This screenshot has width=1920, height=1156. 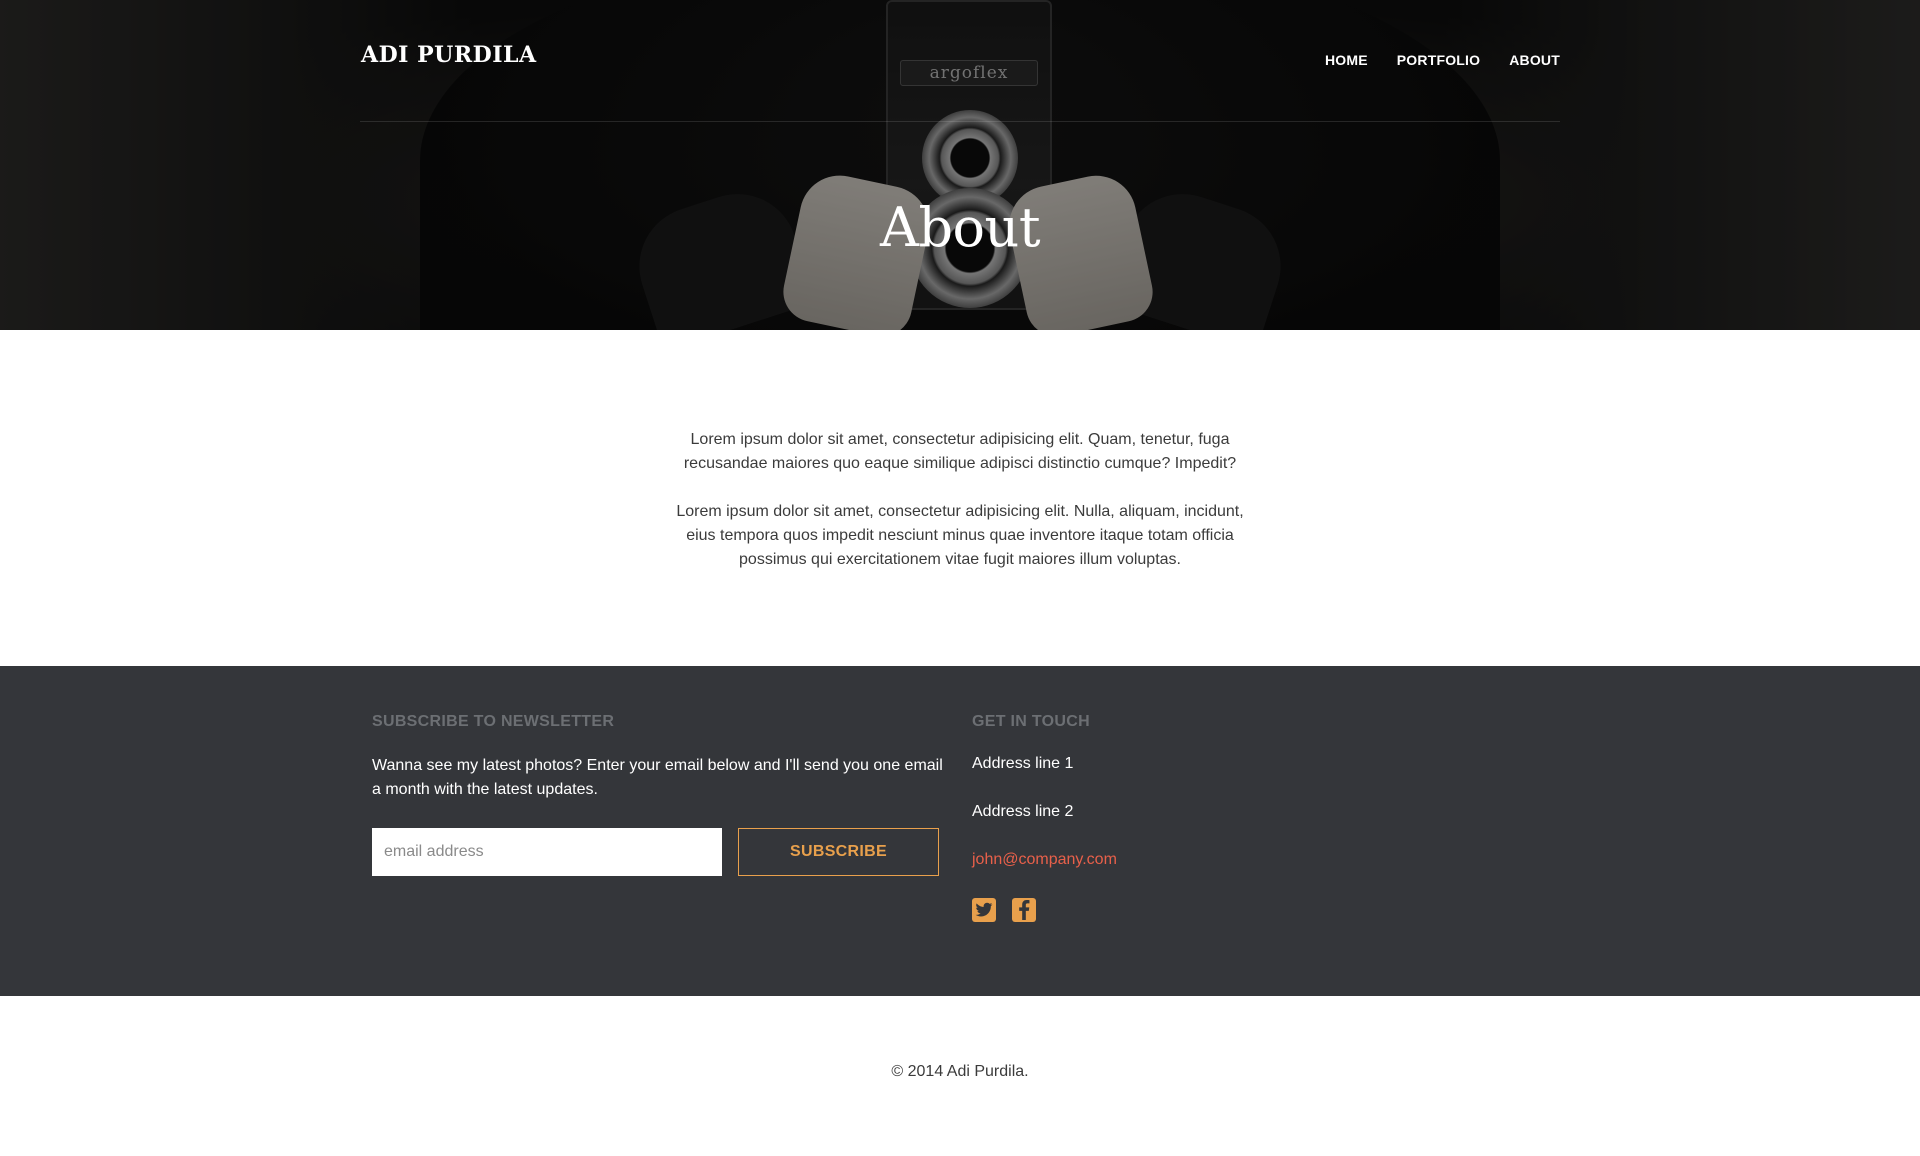 I want to click on newsletter-form: SUBSCRIBE, so click(x=655, y=852).